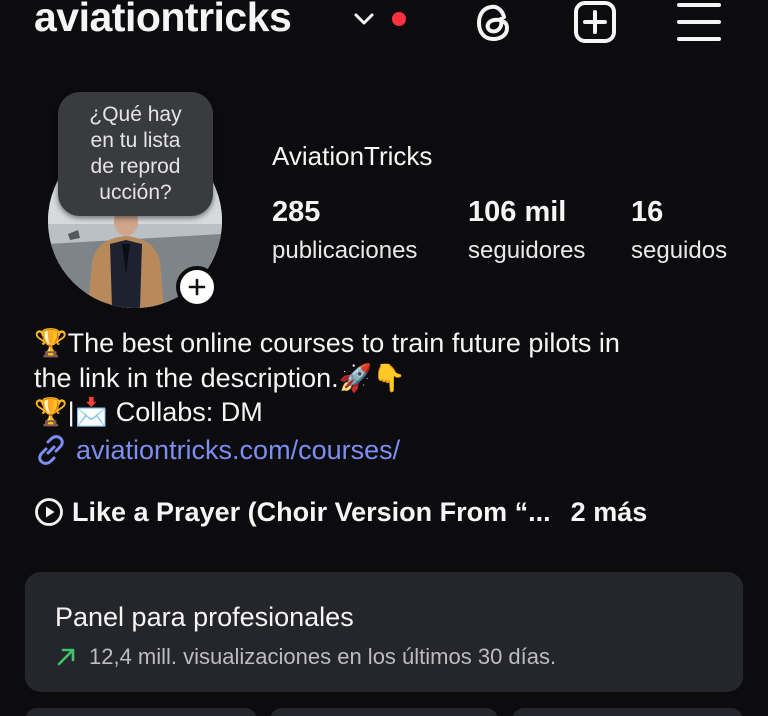  I want to click on posts-count: 285, so click(296, 212).